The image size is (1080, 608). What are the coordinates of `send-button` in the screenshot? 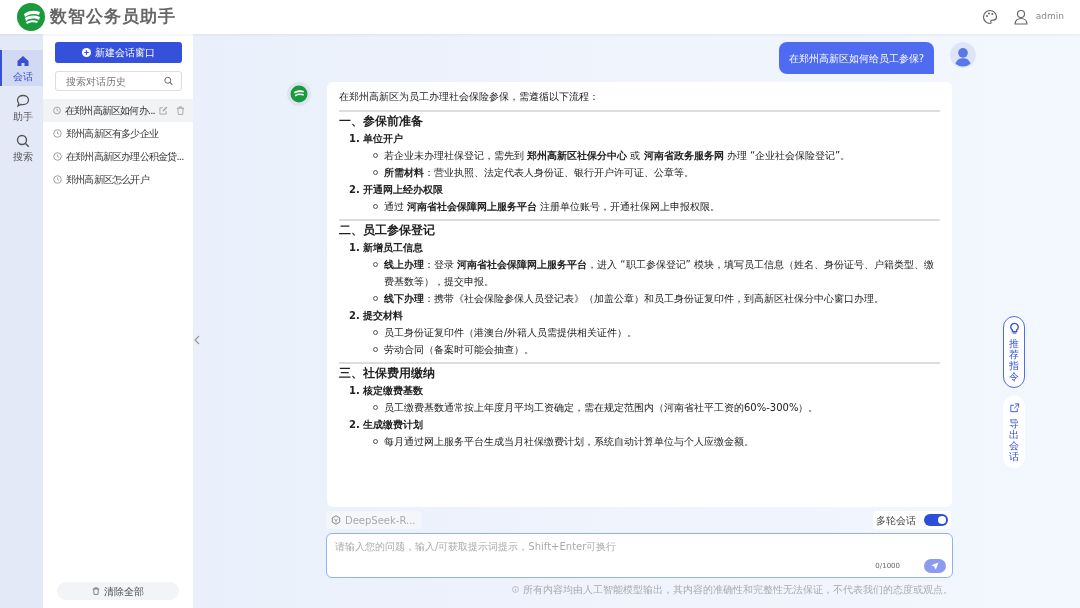 It's located at (935, 566).